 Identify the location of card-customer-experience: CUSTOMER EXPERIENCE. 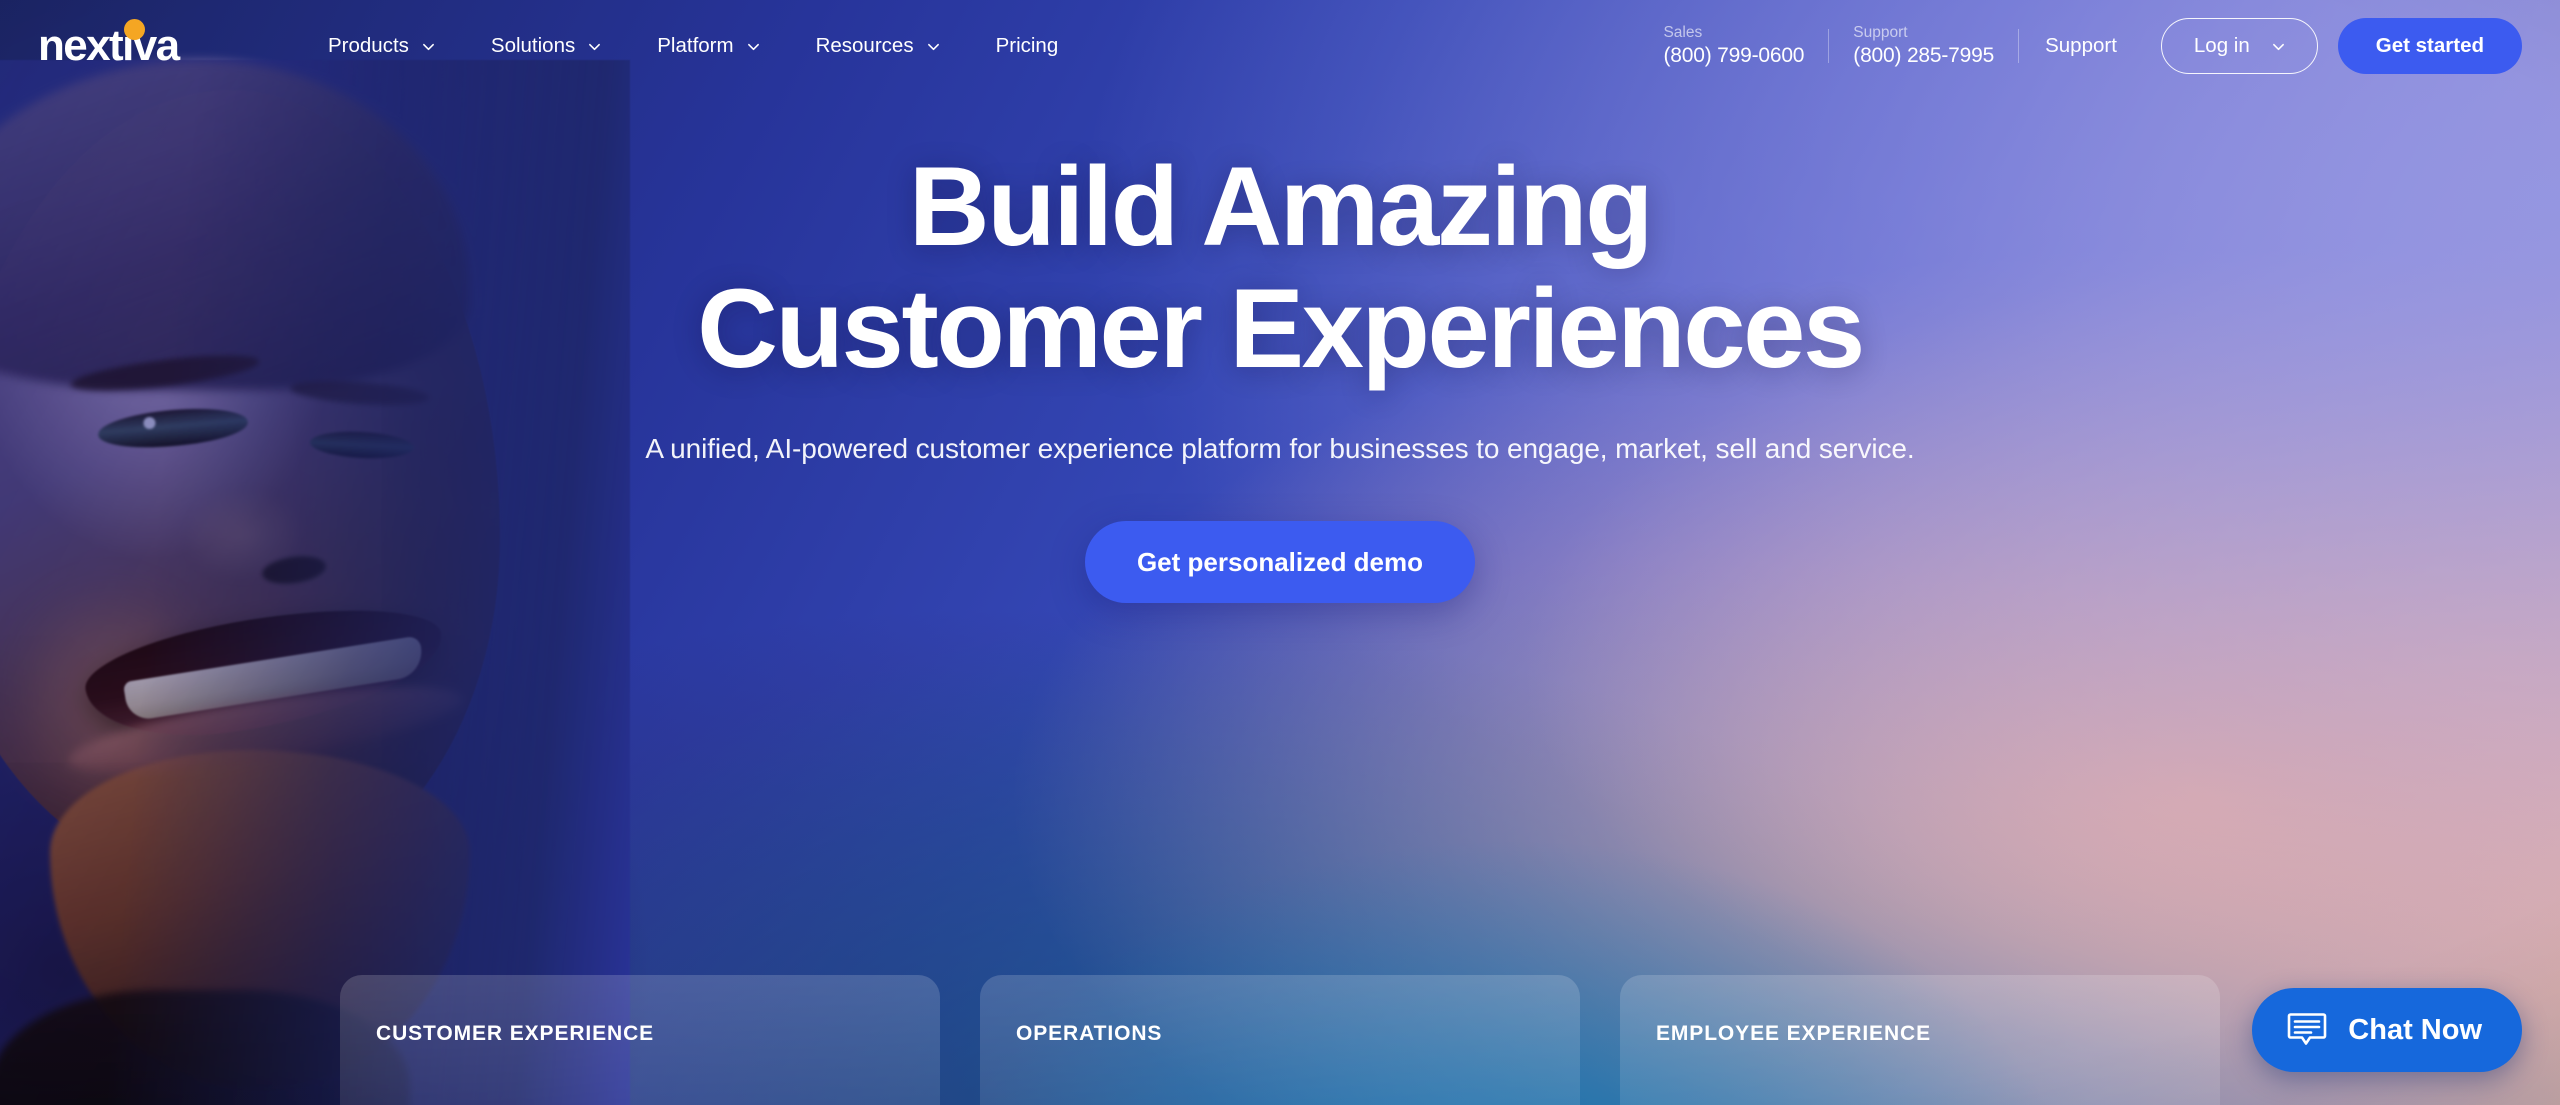
(640, 1040).